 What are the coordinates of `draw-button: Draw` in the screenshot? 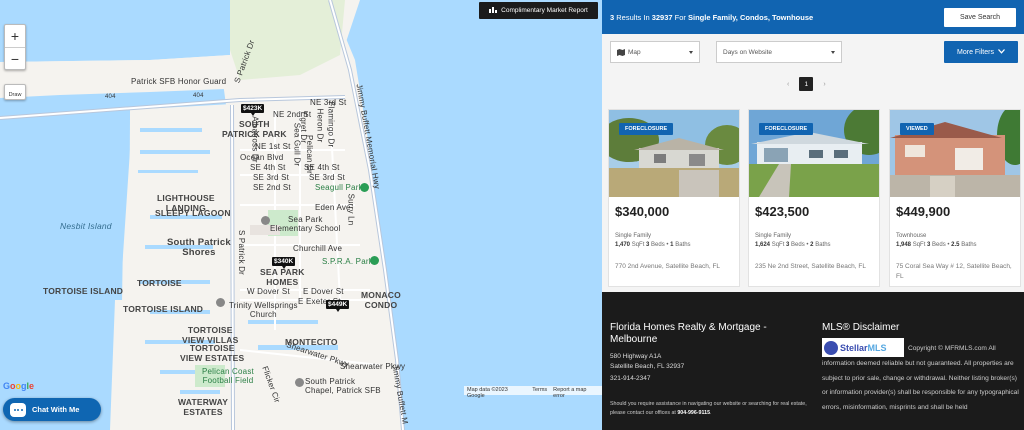 It's located at (15, 92).